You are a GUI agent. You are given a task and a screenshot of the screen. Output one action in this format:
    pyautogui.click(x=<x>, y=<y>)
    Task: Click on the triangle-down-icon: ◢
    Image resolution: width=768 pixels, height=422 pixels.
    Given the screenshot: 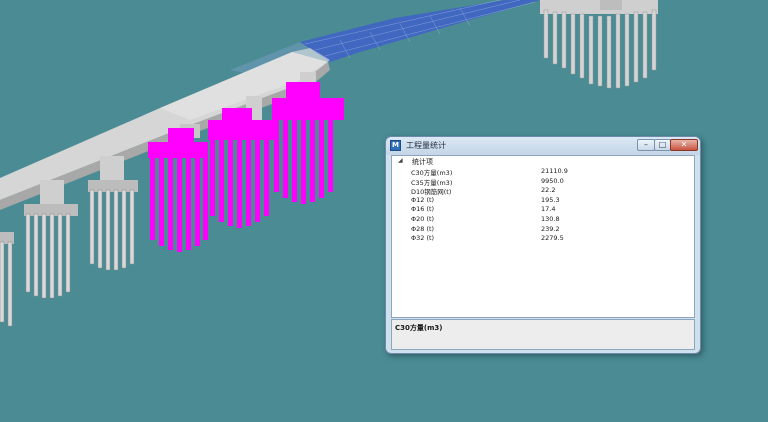 What is the action you would take?
    pyautogui.click(x=400, y=160)
    